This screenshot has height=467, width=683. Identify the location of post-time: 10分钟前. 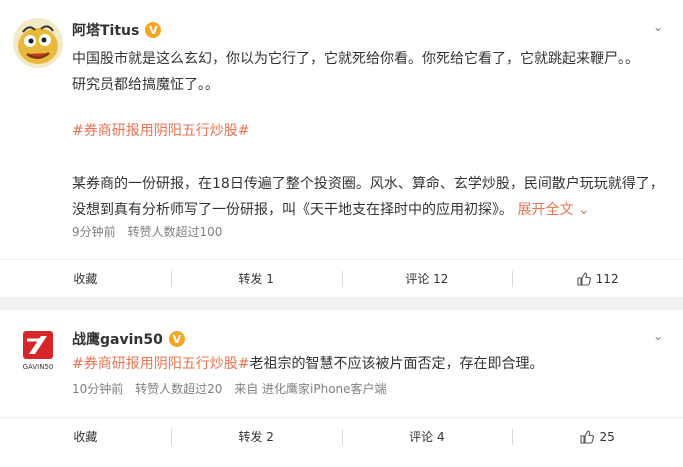
(97, 389).